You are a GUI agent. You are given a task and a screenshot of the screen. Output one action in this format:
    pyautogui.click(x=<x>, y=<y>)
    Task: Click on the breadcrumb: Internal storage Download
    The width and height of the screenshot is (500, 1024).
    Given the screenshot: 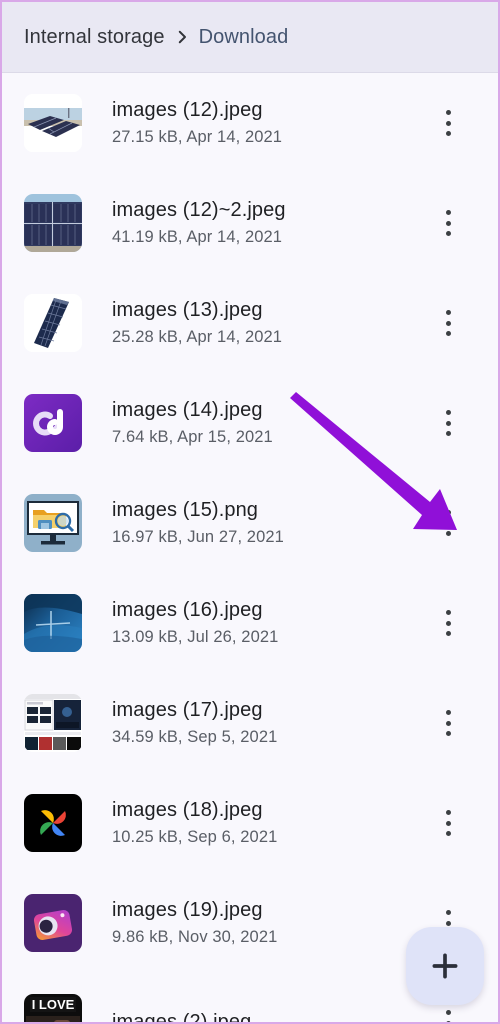 What is the action you would take?
    pyautogui.click(x=250, y=37)
    